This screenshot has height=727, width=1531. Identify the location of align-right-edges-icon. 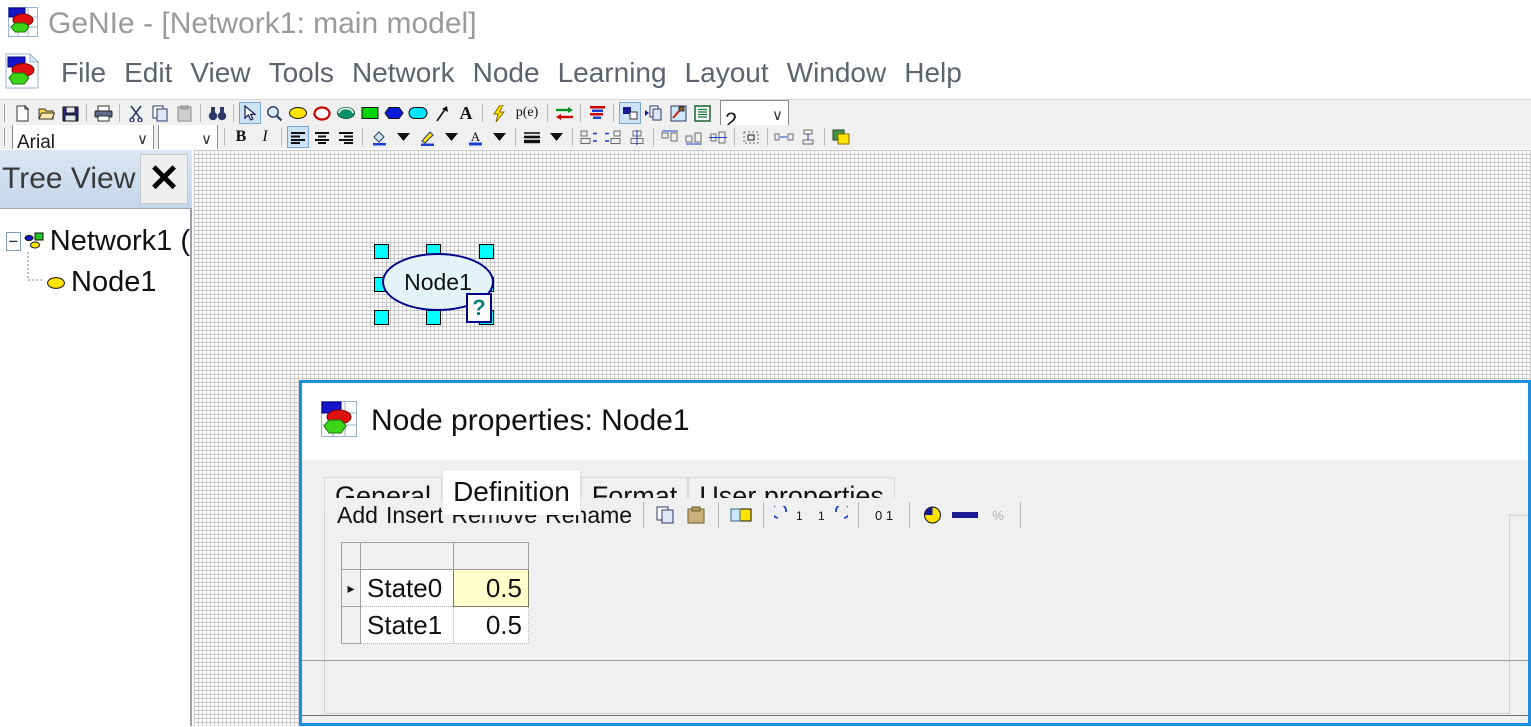
(613, 137).